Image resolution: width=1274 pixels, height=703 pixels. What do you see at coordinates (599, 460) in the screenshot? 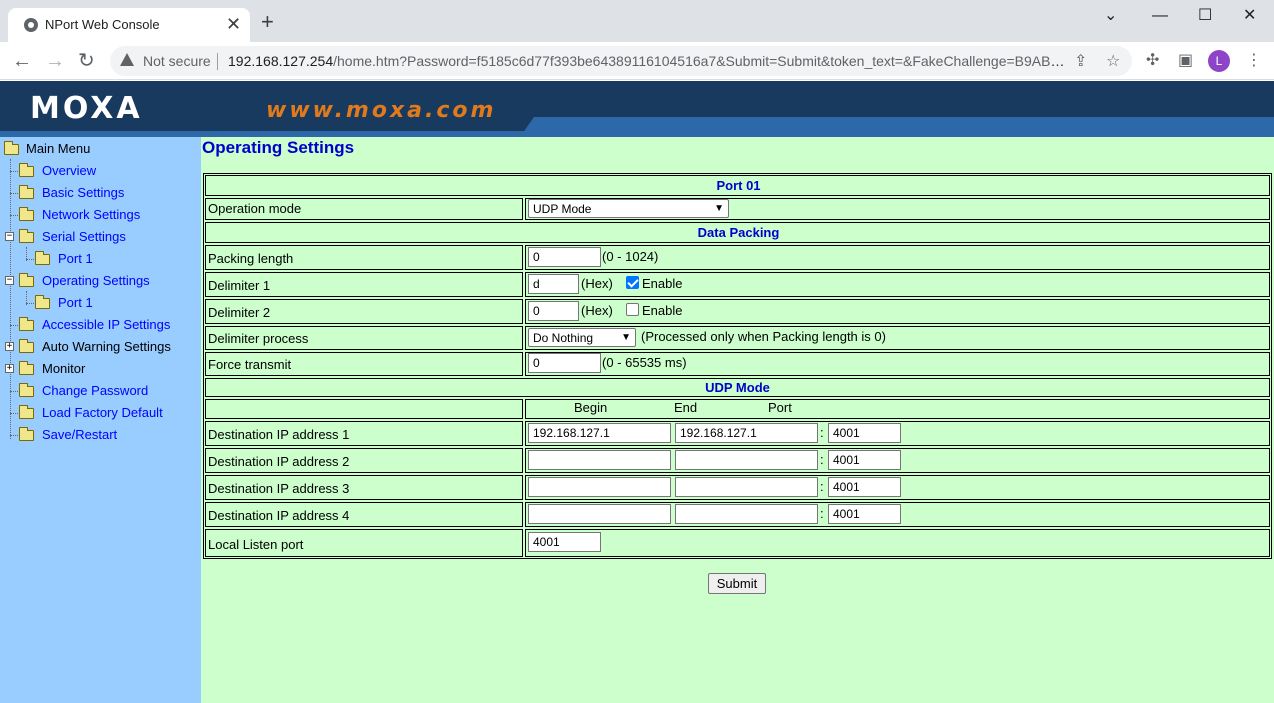
I see `destination-ip-2-begin-input` at bounding box center [599, 460].